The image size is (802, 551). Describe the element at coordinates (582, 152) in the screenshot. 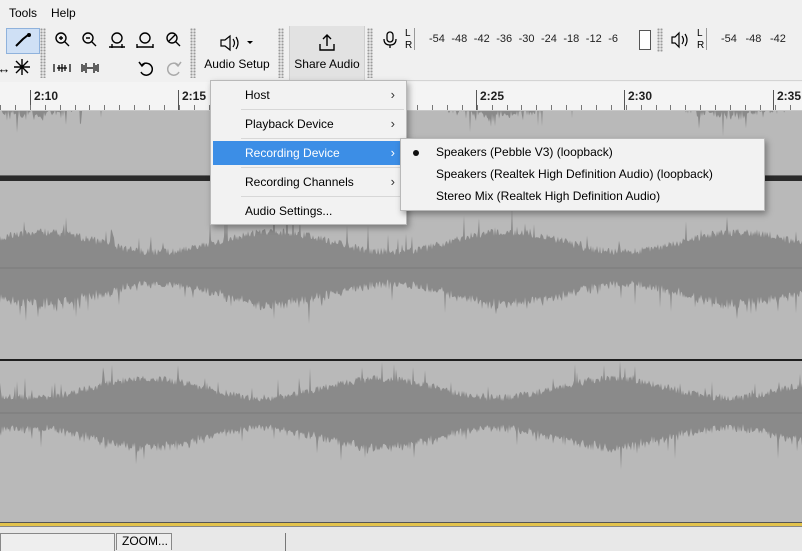

I see `device-option-pebble-loopback: Speakers (Pebble V3) (loopback)` at that location.